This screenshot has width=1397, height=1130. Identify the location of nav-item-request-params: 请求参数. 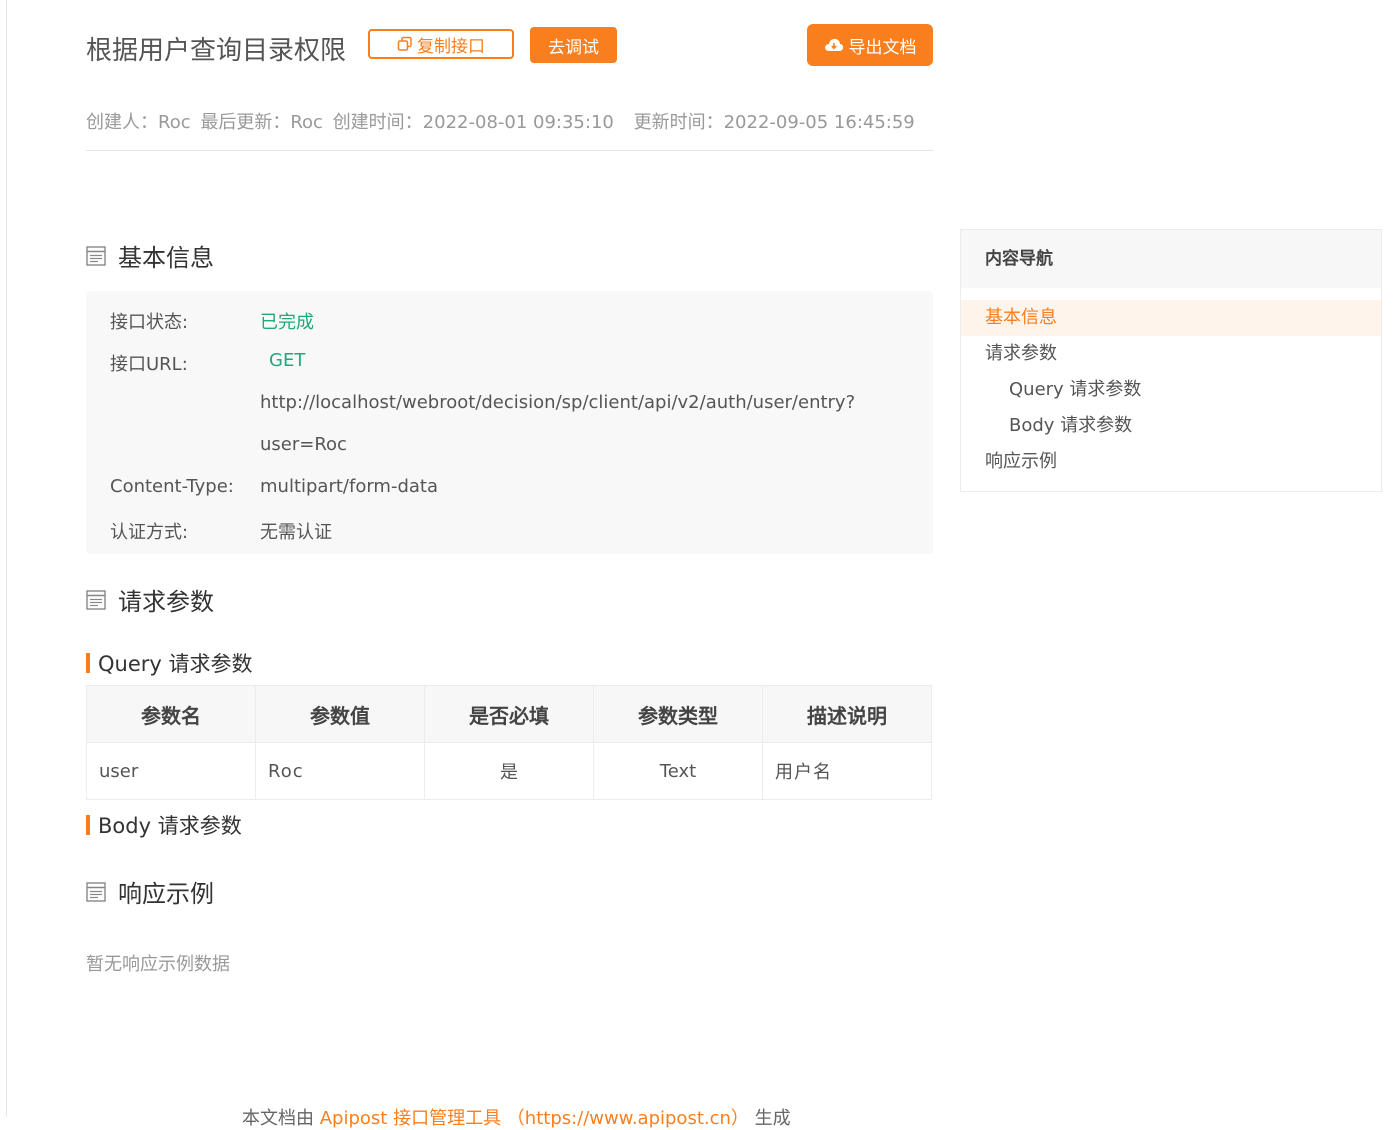
(1171, 354).